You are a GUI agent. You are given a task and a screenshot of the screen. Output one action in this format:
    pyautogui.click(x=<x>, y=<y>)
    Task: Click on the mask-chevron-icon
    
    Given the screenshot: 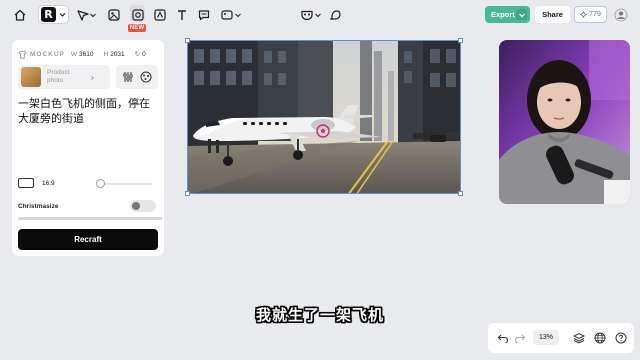 What is the action you would take?
    pyautogui.click(x=318, y=15)
    